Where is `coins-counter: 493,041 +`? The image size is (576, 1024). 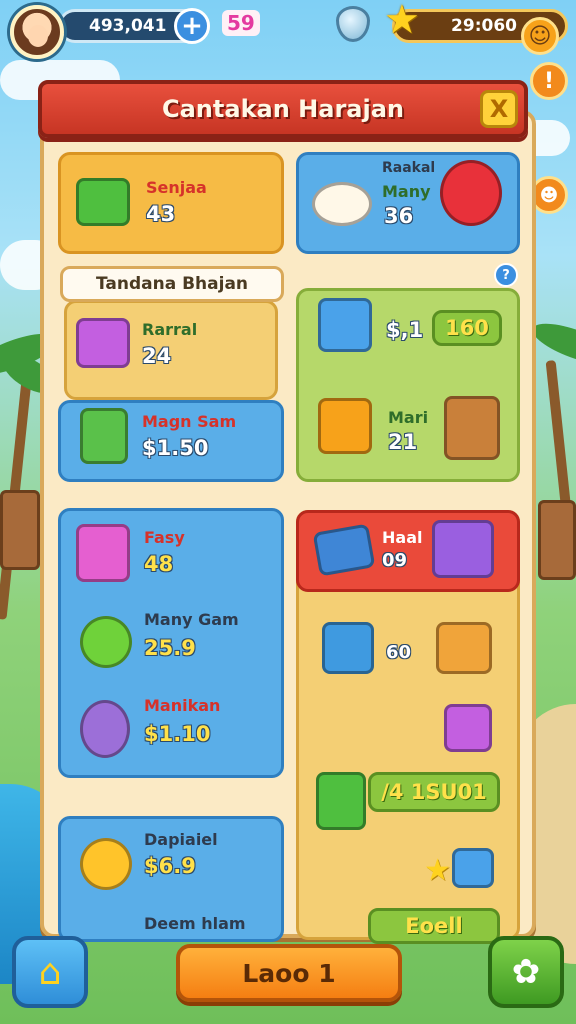 coins-counter: 493,041 + is located at coordinates (134, 26).